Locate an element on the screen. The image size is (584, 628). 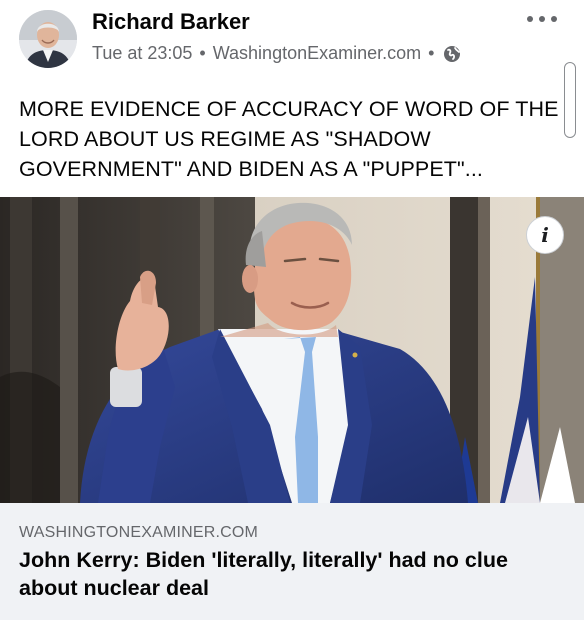
avatar-image is located at coordinates (48, 39).